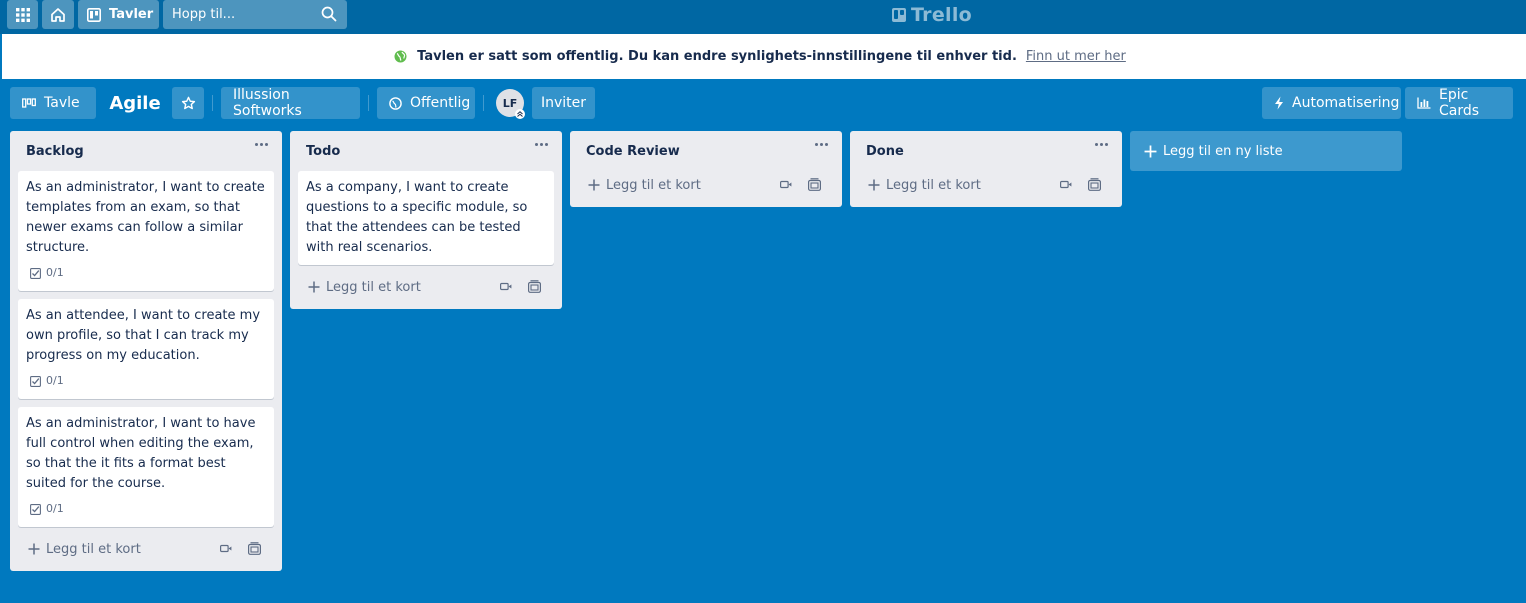 This screenshot has height=603, width=1526. I want to click on list-title: Backlog, so click(55, 151).